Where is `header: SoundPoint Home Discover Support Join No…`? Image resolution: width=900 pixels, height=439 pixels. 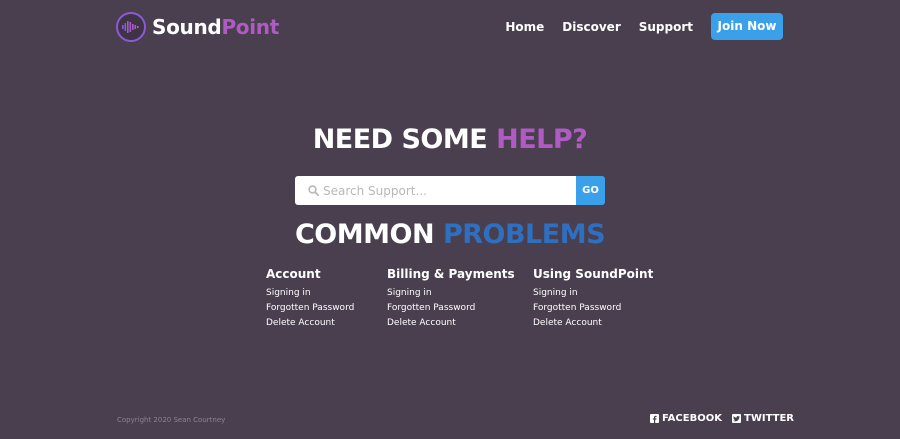
header: SoundPoint Home Discover Support Join No… is located at coordinates (450, 27).